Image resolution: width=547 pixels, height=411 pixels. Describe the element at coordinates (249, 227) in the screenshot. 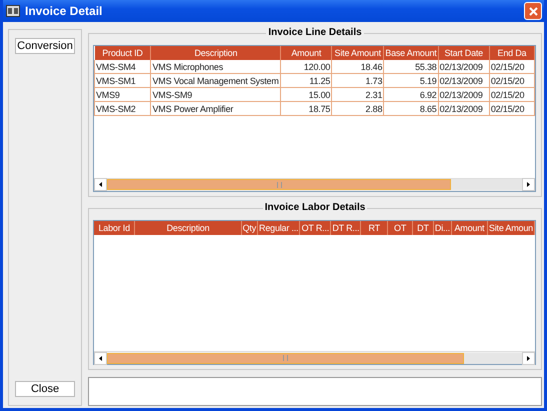

I see `column-header: Qty` at that location.